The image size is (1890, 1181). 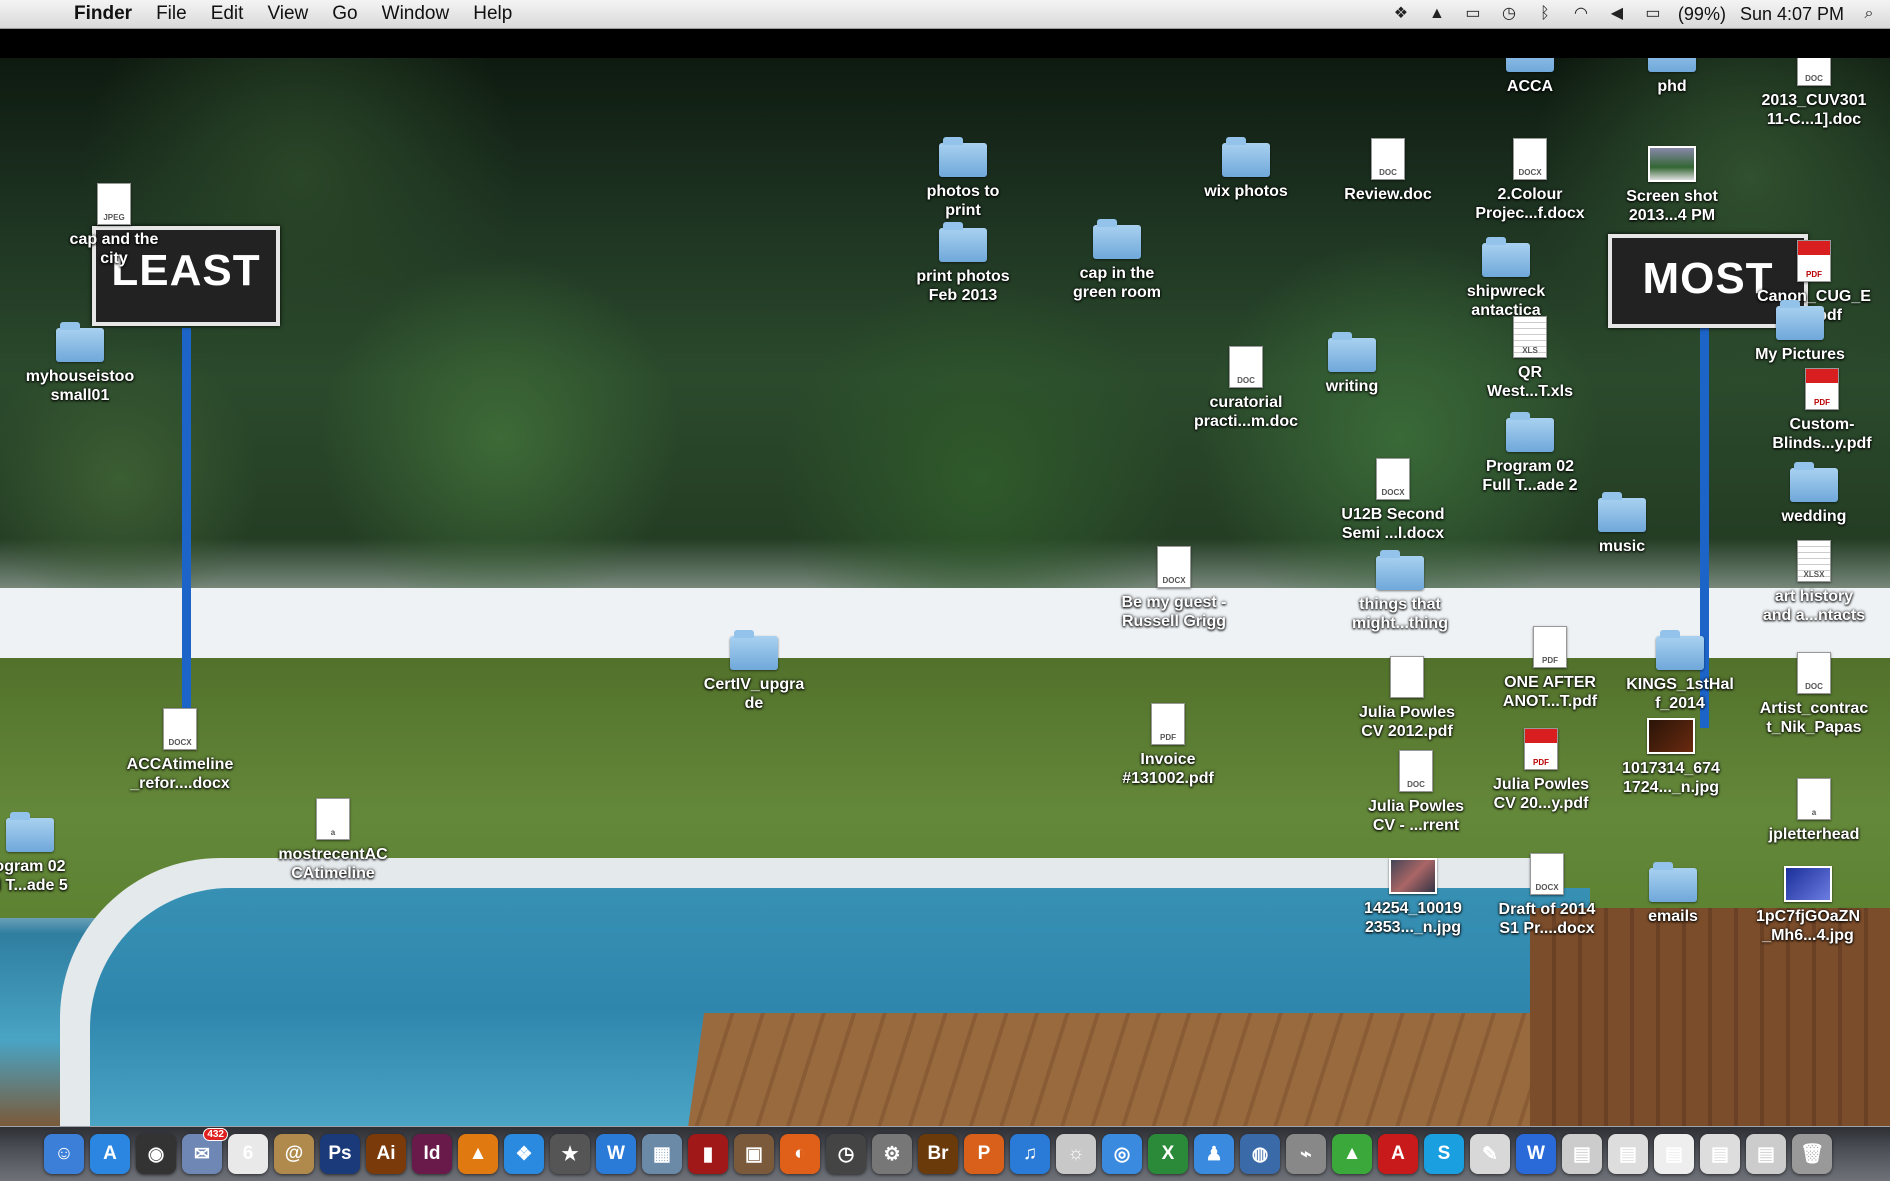 I want to click on desktop-icon: 14254_10019 2353..._n.jpg, so click(x=1413, y=897).